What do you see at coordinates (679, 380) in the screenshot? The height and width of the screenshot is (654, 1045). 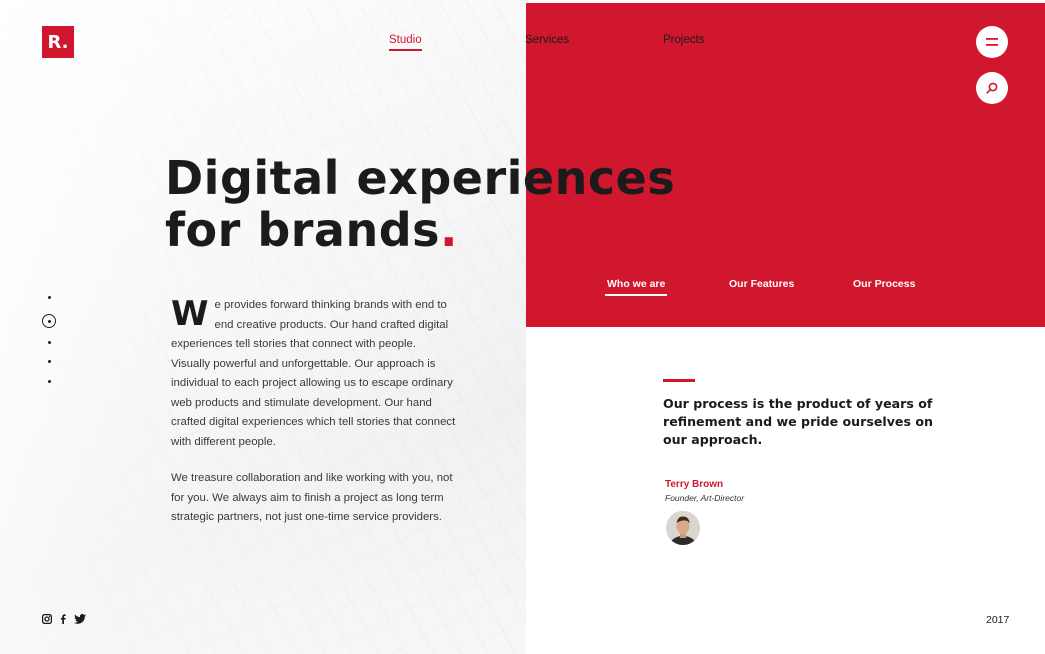 I see `quote-accent-rule` at bounding box center [679, 380].